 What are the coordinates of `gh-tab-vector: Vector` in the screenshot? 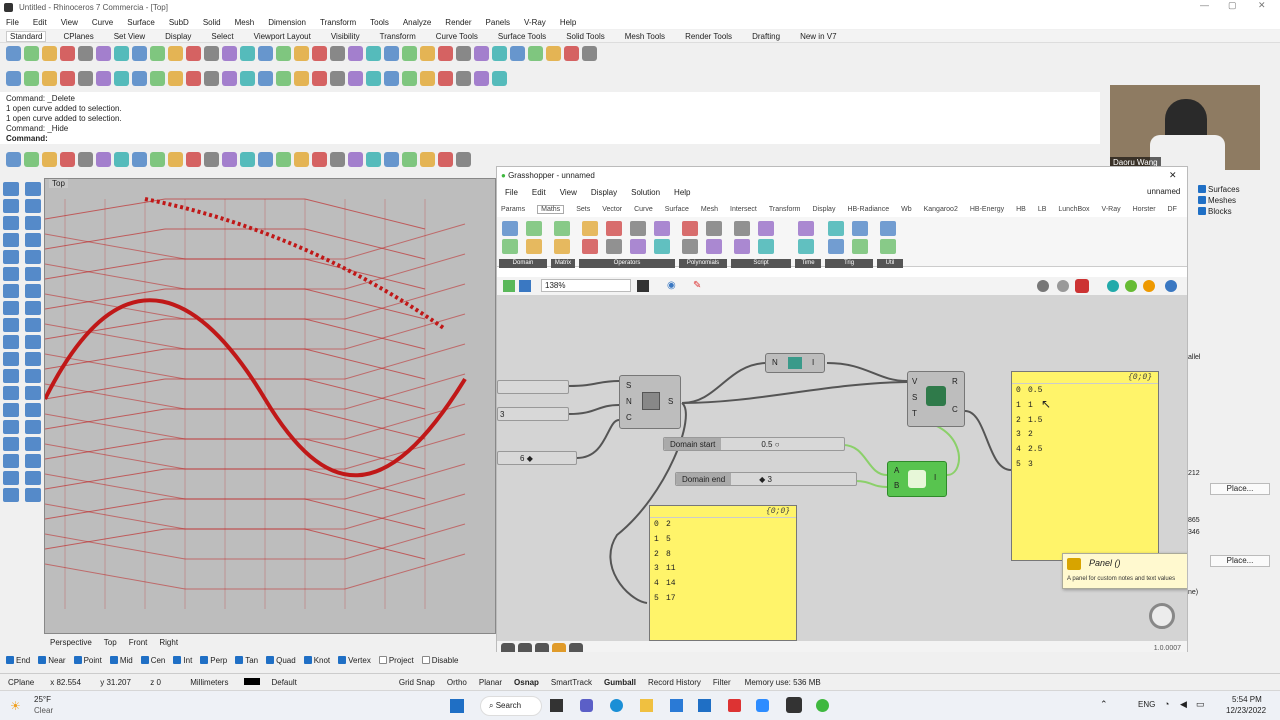 It's located at (612, 209).